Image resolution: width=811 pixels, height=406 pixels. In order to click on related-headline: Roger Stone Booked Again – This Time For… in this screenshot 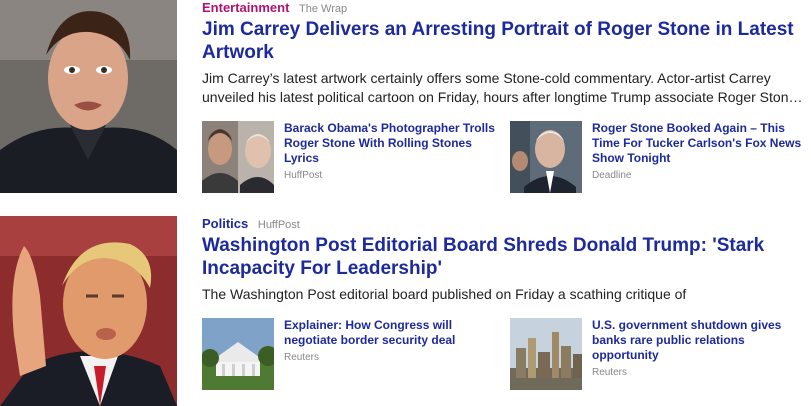, I will do `click(701, 143)`.